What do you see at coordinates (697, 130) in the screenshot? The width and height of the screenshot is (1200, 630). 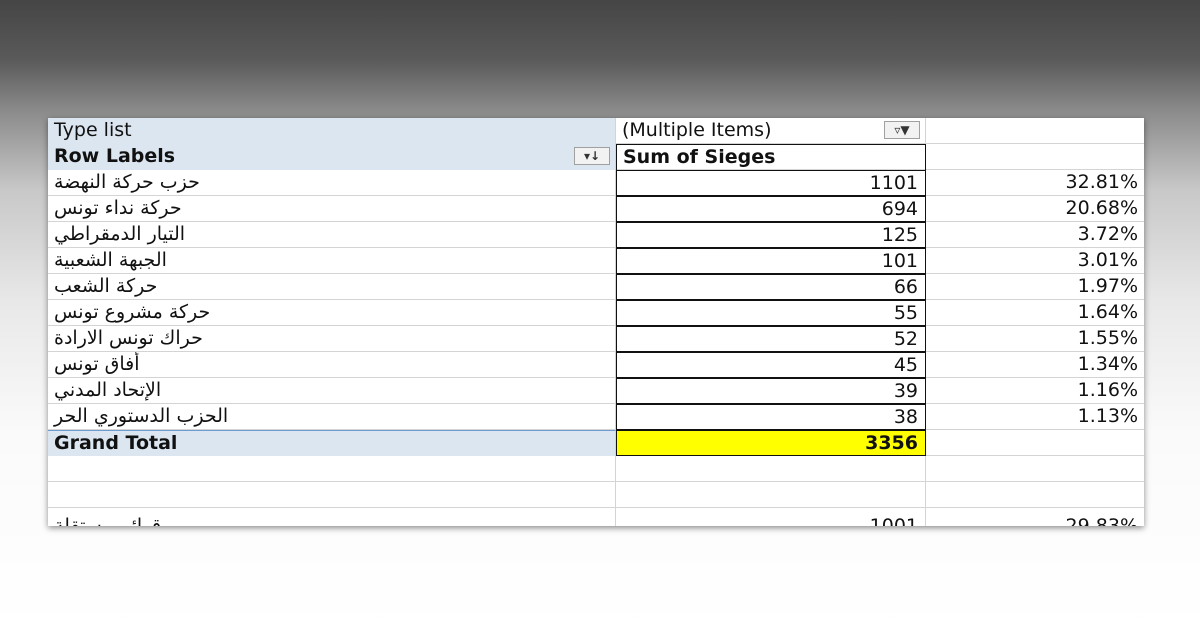 I see `filter-value: (Multiple Items)` at bounding box center [697, 130].